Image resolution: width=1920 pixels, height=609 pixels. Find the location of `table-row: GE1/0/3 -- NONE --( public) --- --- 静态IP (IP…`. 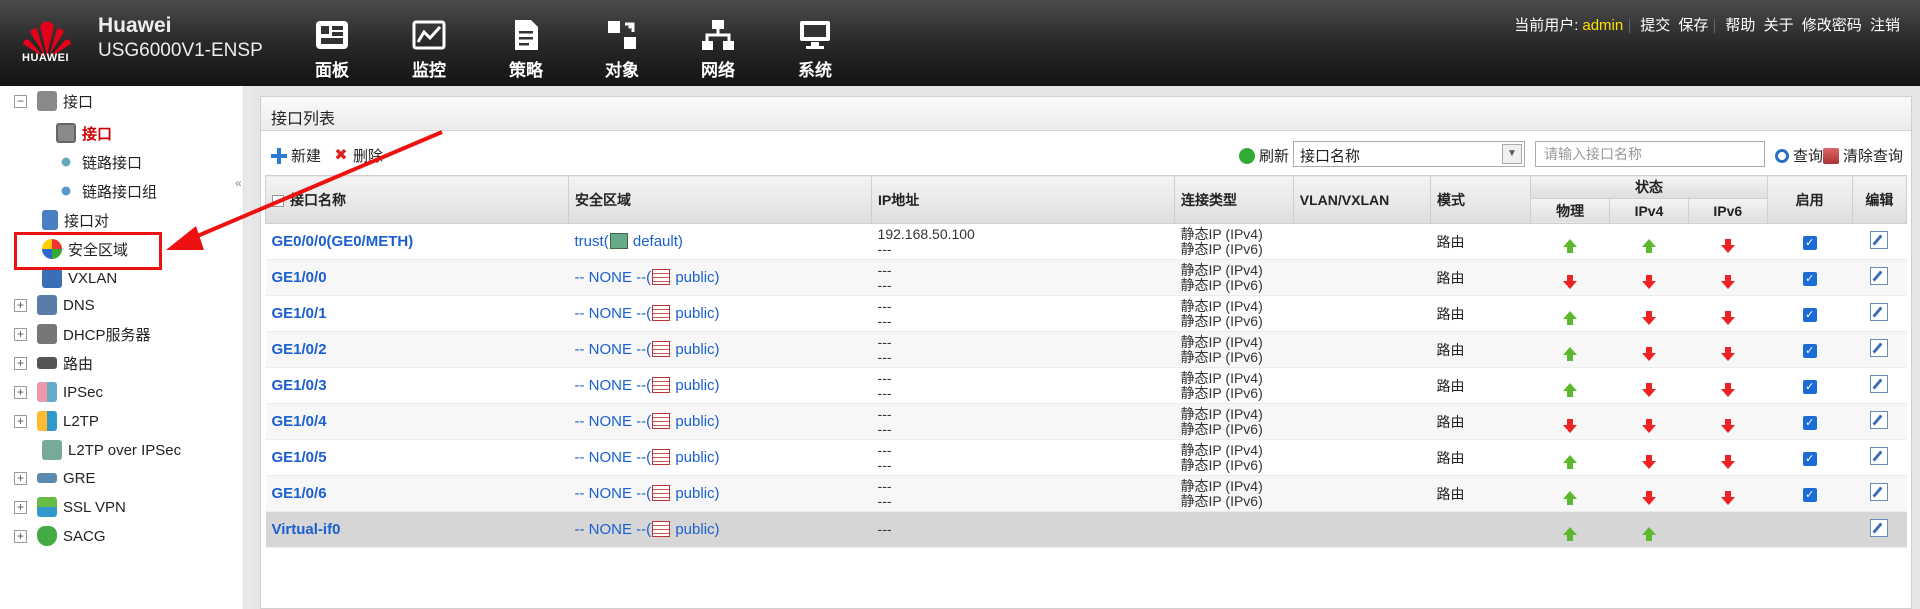

table-row: GE1/0/3 -- NONE --( public) --- --- 静态IP (IP… is located at coordinates (1086, 385).